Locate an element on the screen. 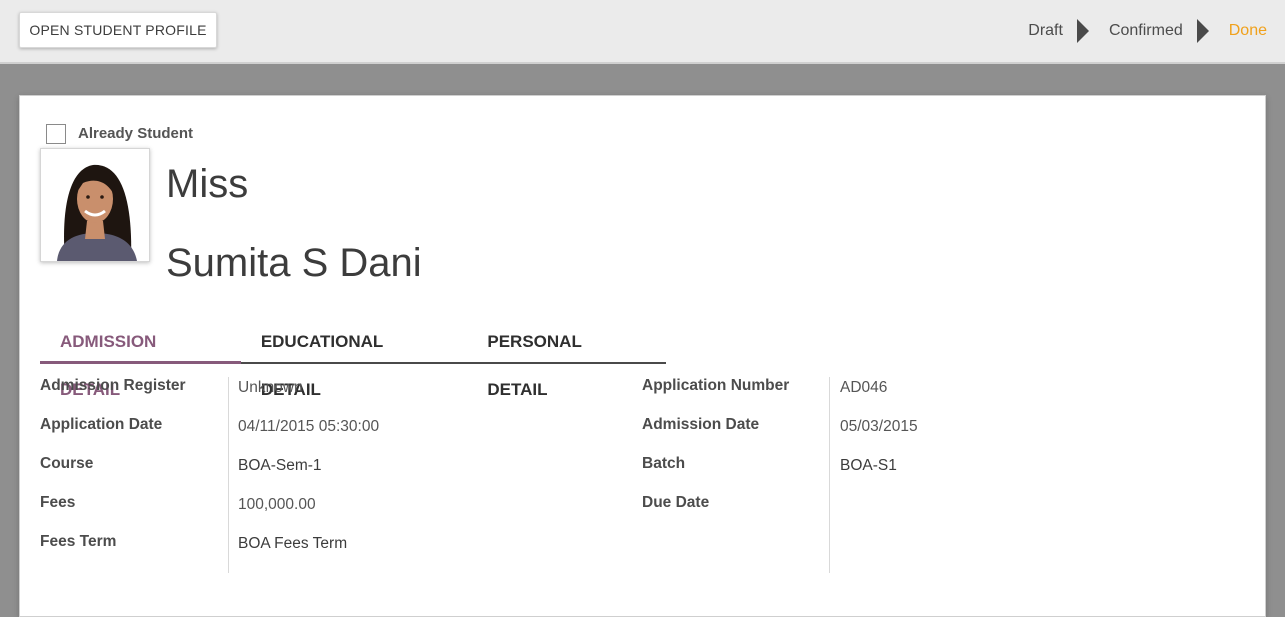 The height and width of the screenshot is (617, 1285). already-student-label: Already Student is located at coordinates (136, 133).